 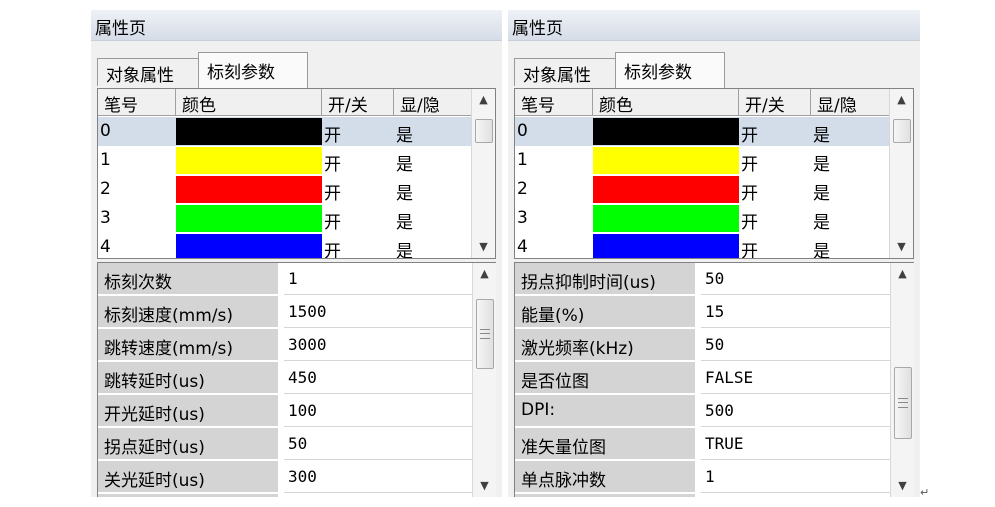 I want to click on property-value: TRUE, so click(x=795, y=444).